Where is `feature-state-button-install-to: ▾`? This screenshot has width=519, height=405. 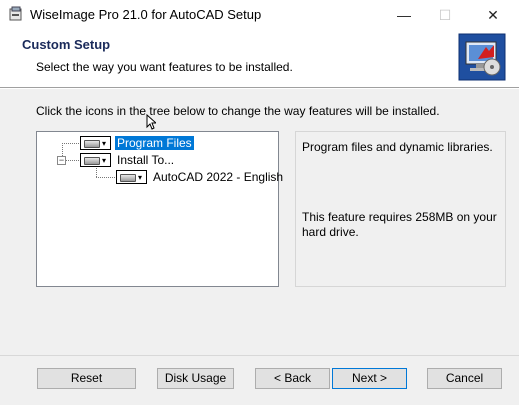
feature-state-button-install-to: ▾ is located at coordinates (95, 160).